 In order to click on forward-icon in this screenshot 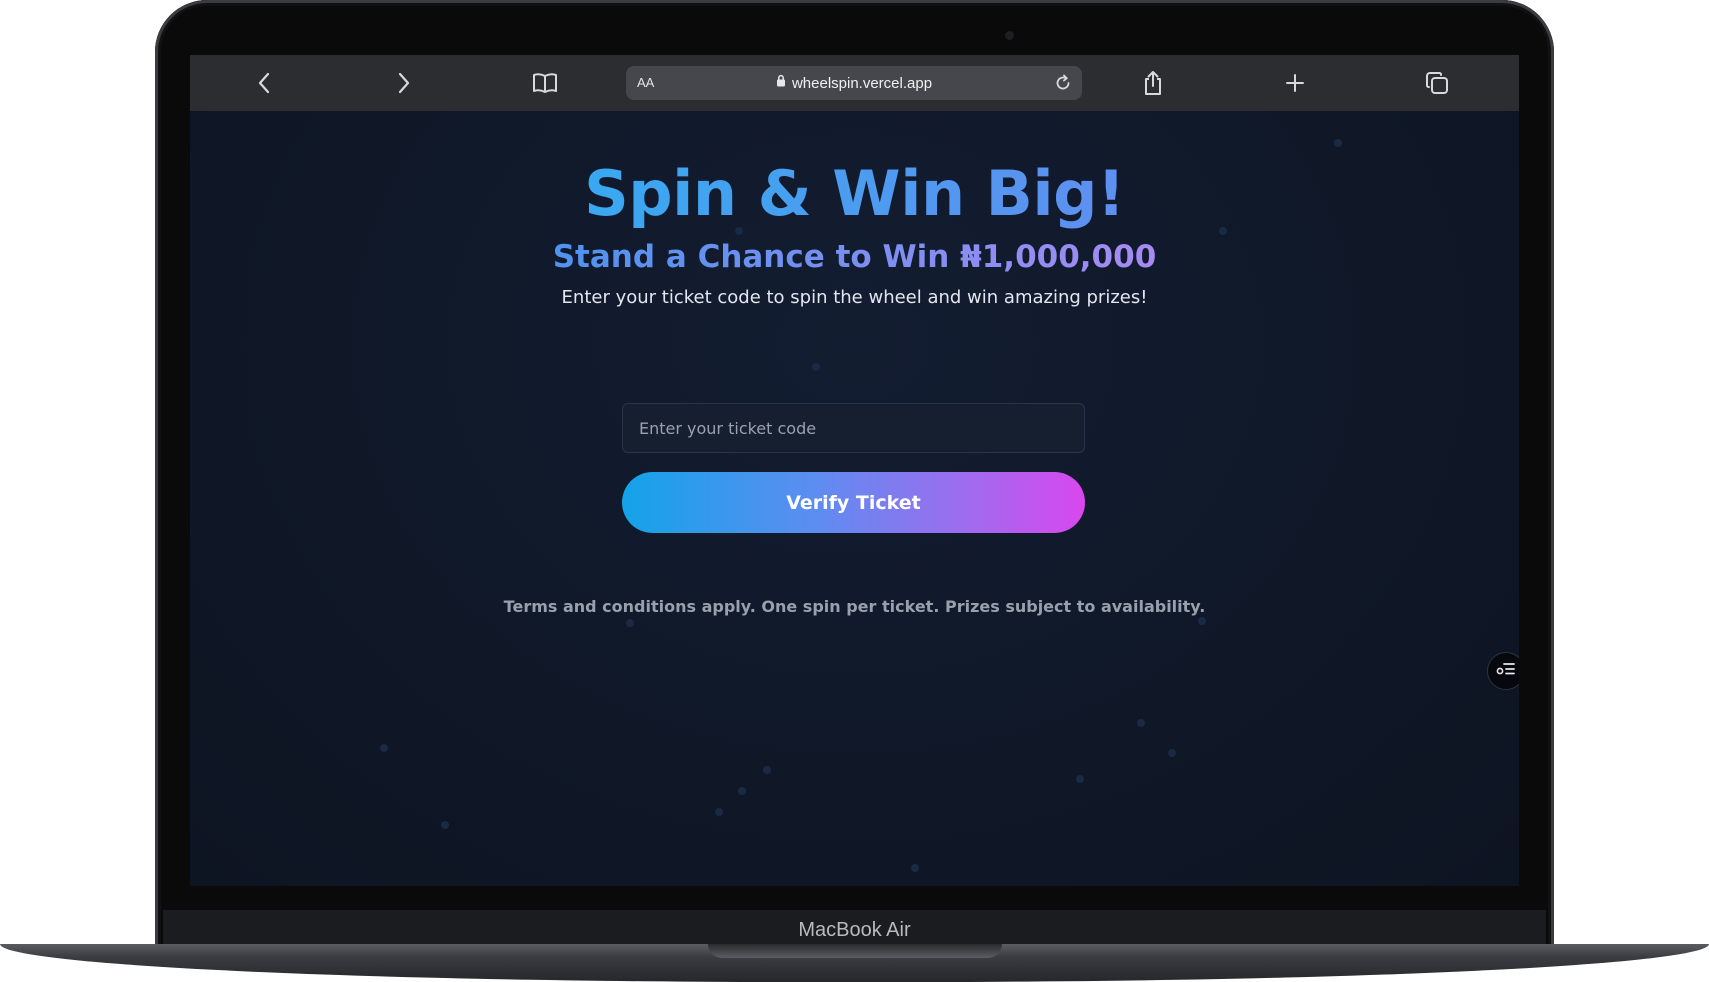, I will do `click(404, 83)`.